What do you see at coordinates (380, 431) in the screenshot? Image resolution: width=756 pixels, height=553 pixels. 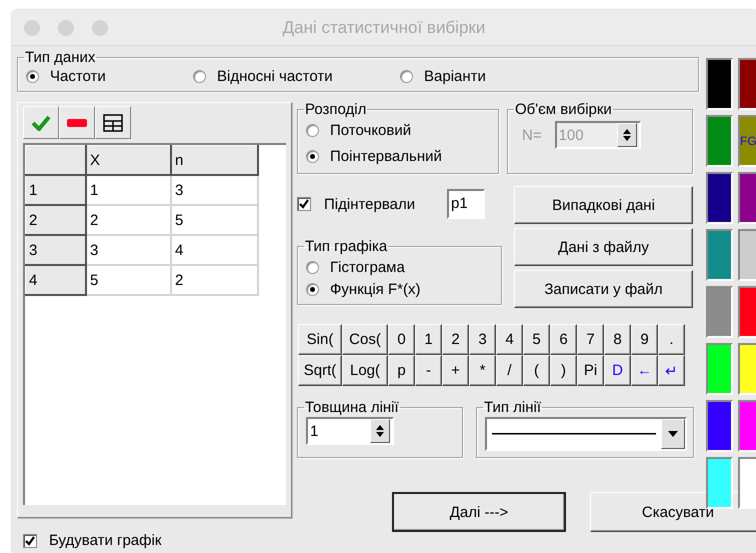 I see `spin-buttons` at bounding box center [380, 431].